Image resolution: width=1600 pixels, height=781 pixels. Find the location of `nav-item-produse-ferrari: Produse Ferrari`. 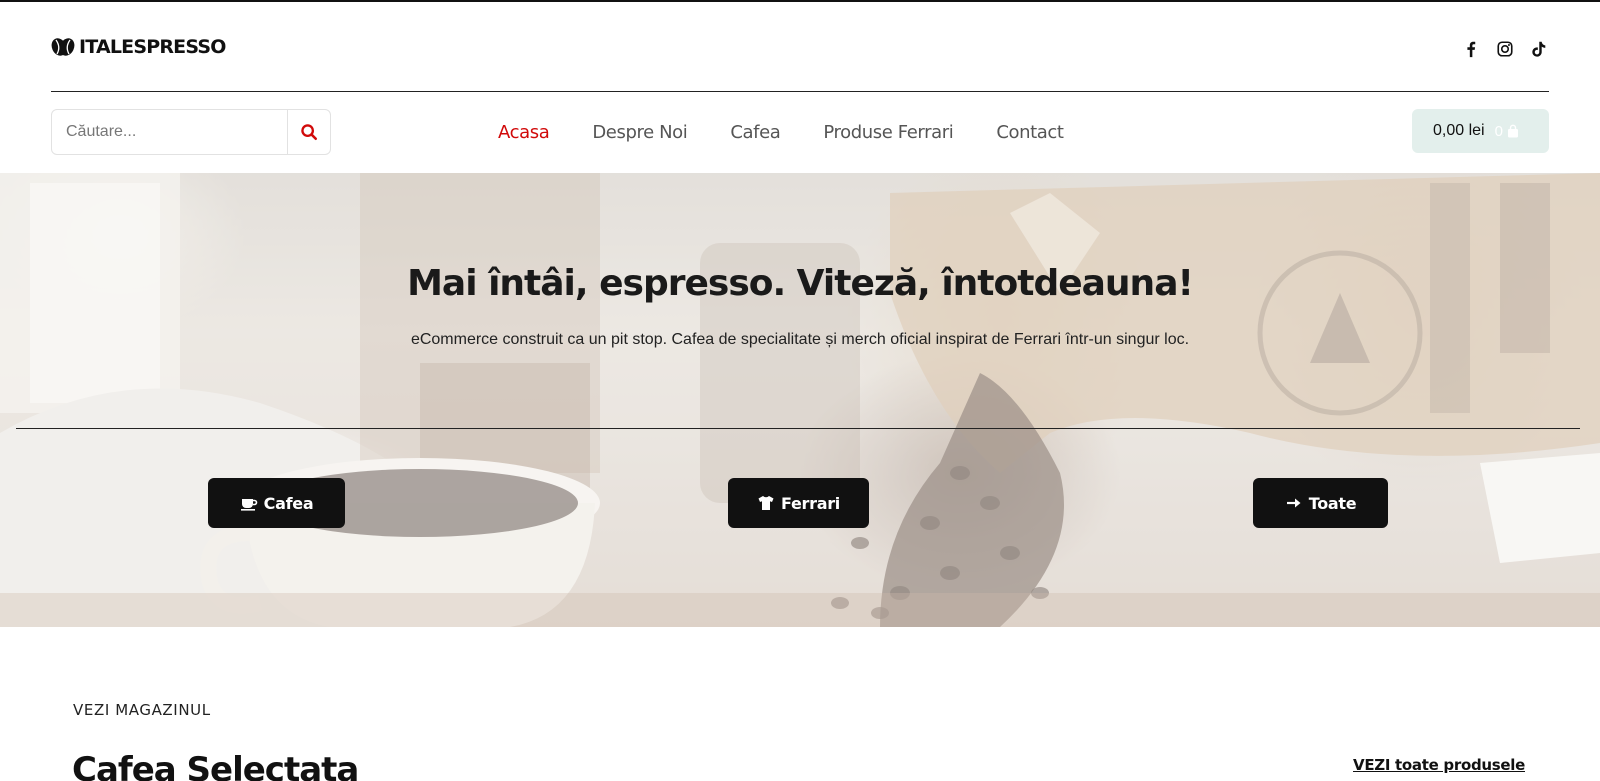

nav-item-produse-ferrari: Produse Ferrari is located at coordinates (888, 132).